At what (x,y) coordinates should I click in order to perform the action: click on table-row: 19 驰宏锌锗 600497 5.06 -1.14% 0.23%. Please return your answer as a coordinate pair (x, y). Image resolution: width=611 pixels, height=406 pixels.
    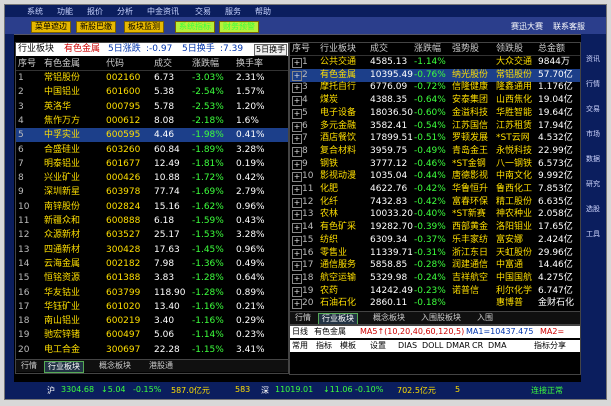
    Looking at the image, I should click on (152, 335).